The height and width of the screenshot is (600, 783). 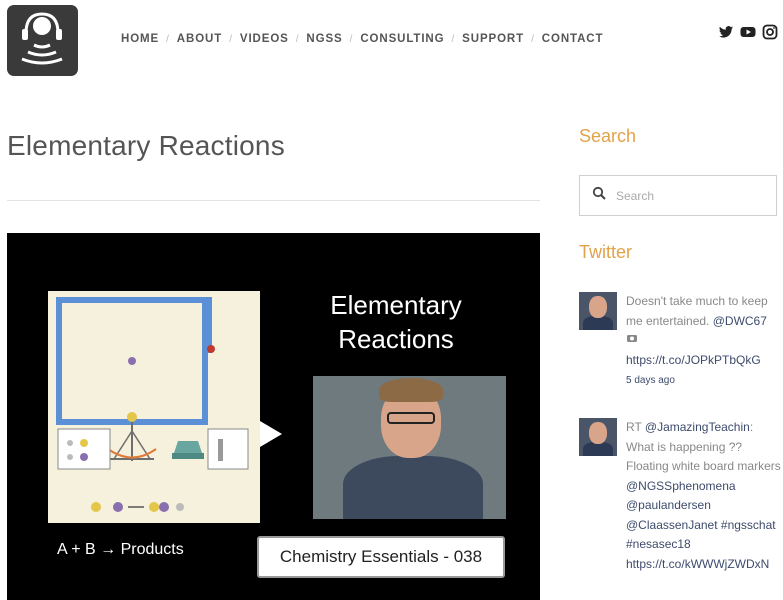 What do you see at coordinates (199, 39) in the screenshot?
I see `nav-about: ABOUT` at bounding box center [199, 39].